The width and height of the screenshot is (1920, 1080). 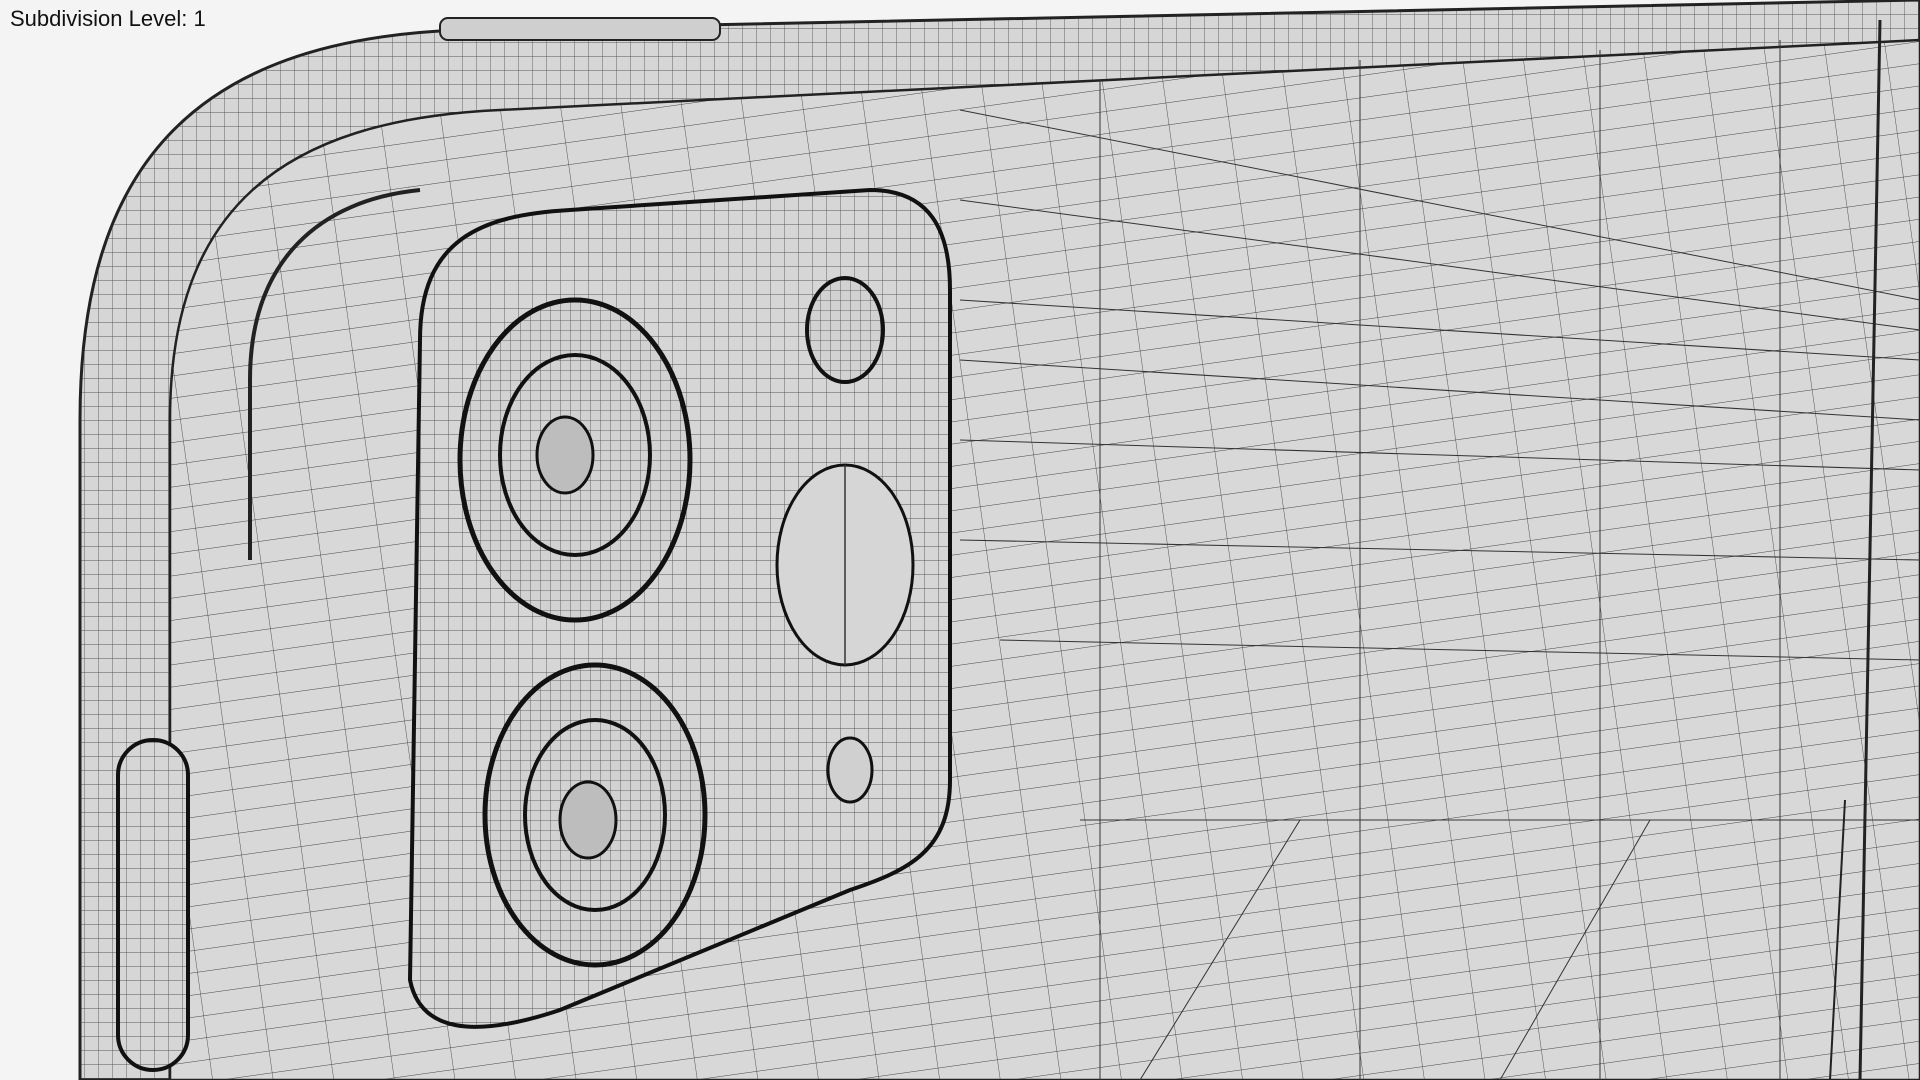 I want to click on camera-sensor, so click(x=845, y=330).